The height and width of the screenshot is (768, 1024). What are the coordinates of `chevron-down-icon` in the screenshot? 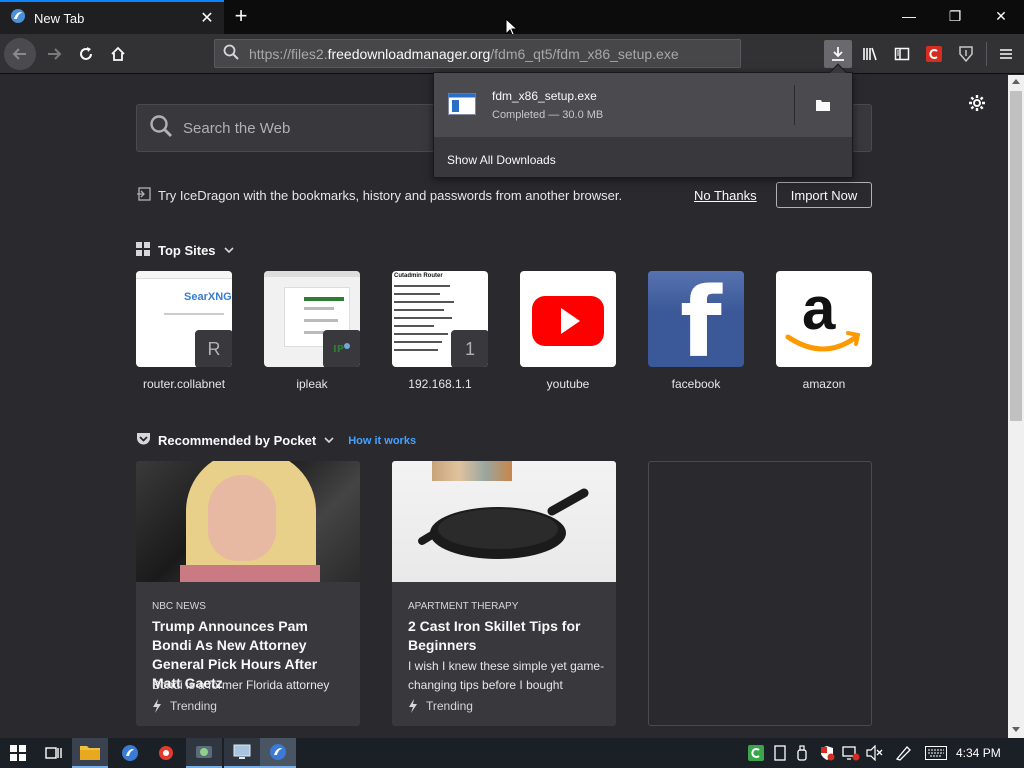 It's located at (228, 250).